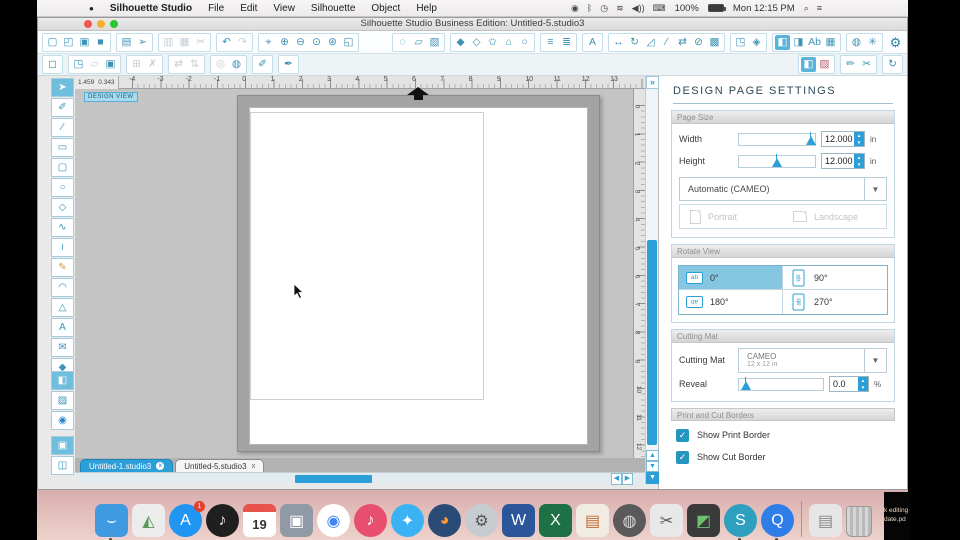  What do you see at coordinates (216, 8) in the screenshot?
I see `menu-item-file: File` at bounding box center [216, 8].